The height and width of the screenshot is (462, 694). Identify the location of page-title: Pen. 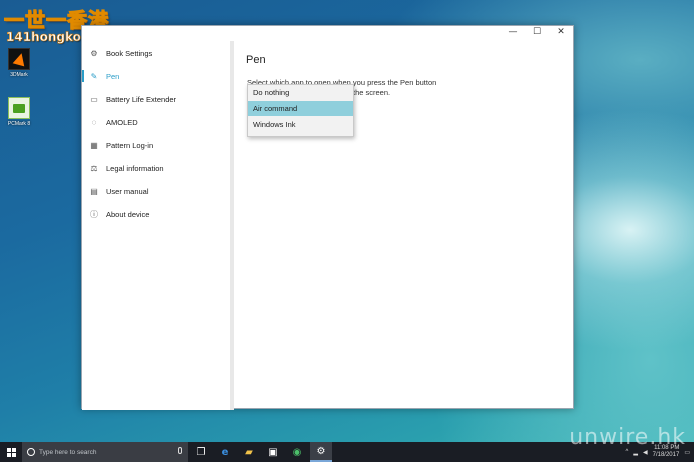
(256, 60).